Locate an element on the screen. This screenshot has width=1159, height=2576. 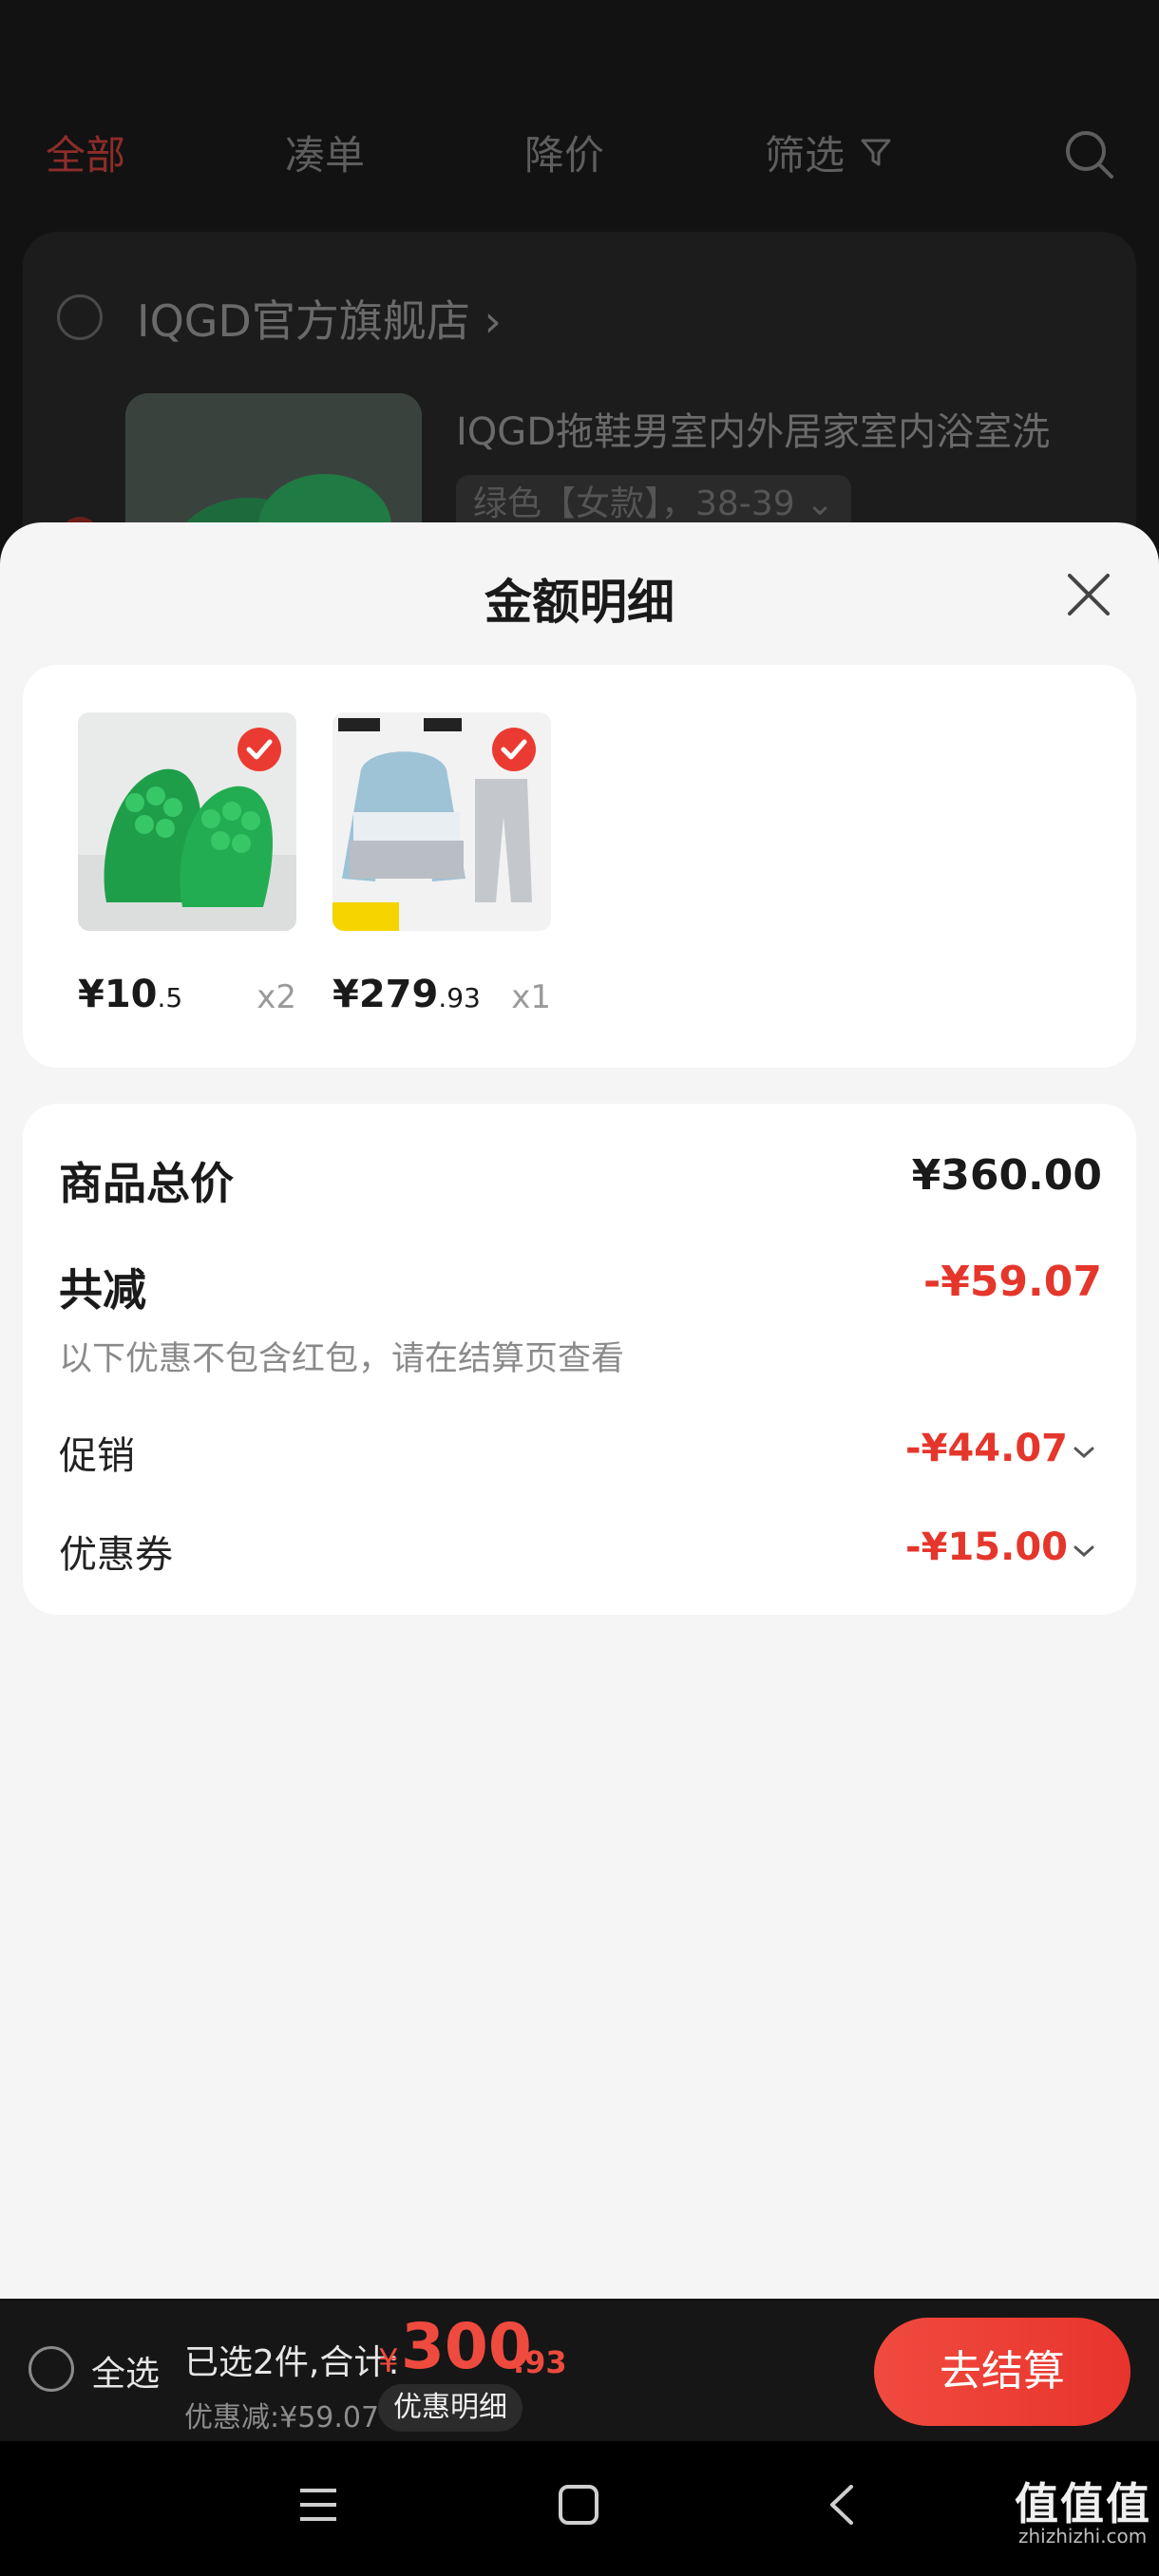
total-discount-label: 共减 is located at coordinates (102, 1290).